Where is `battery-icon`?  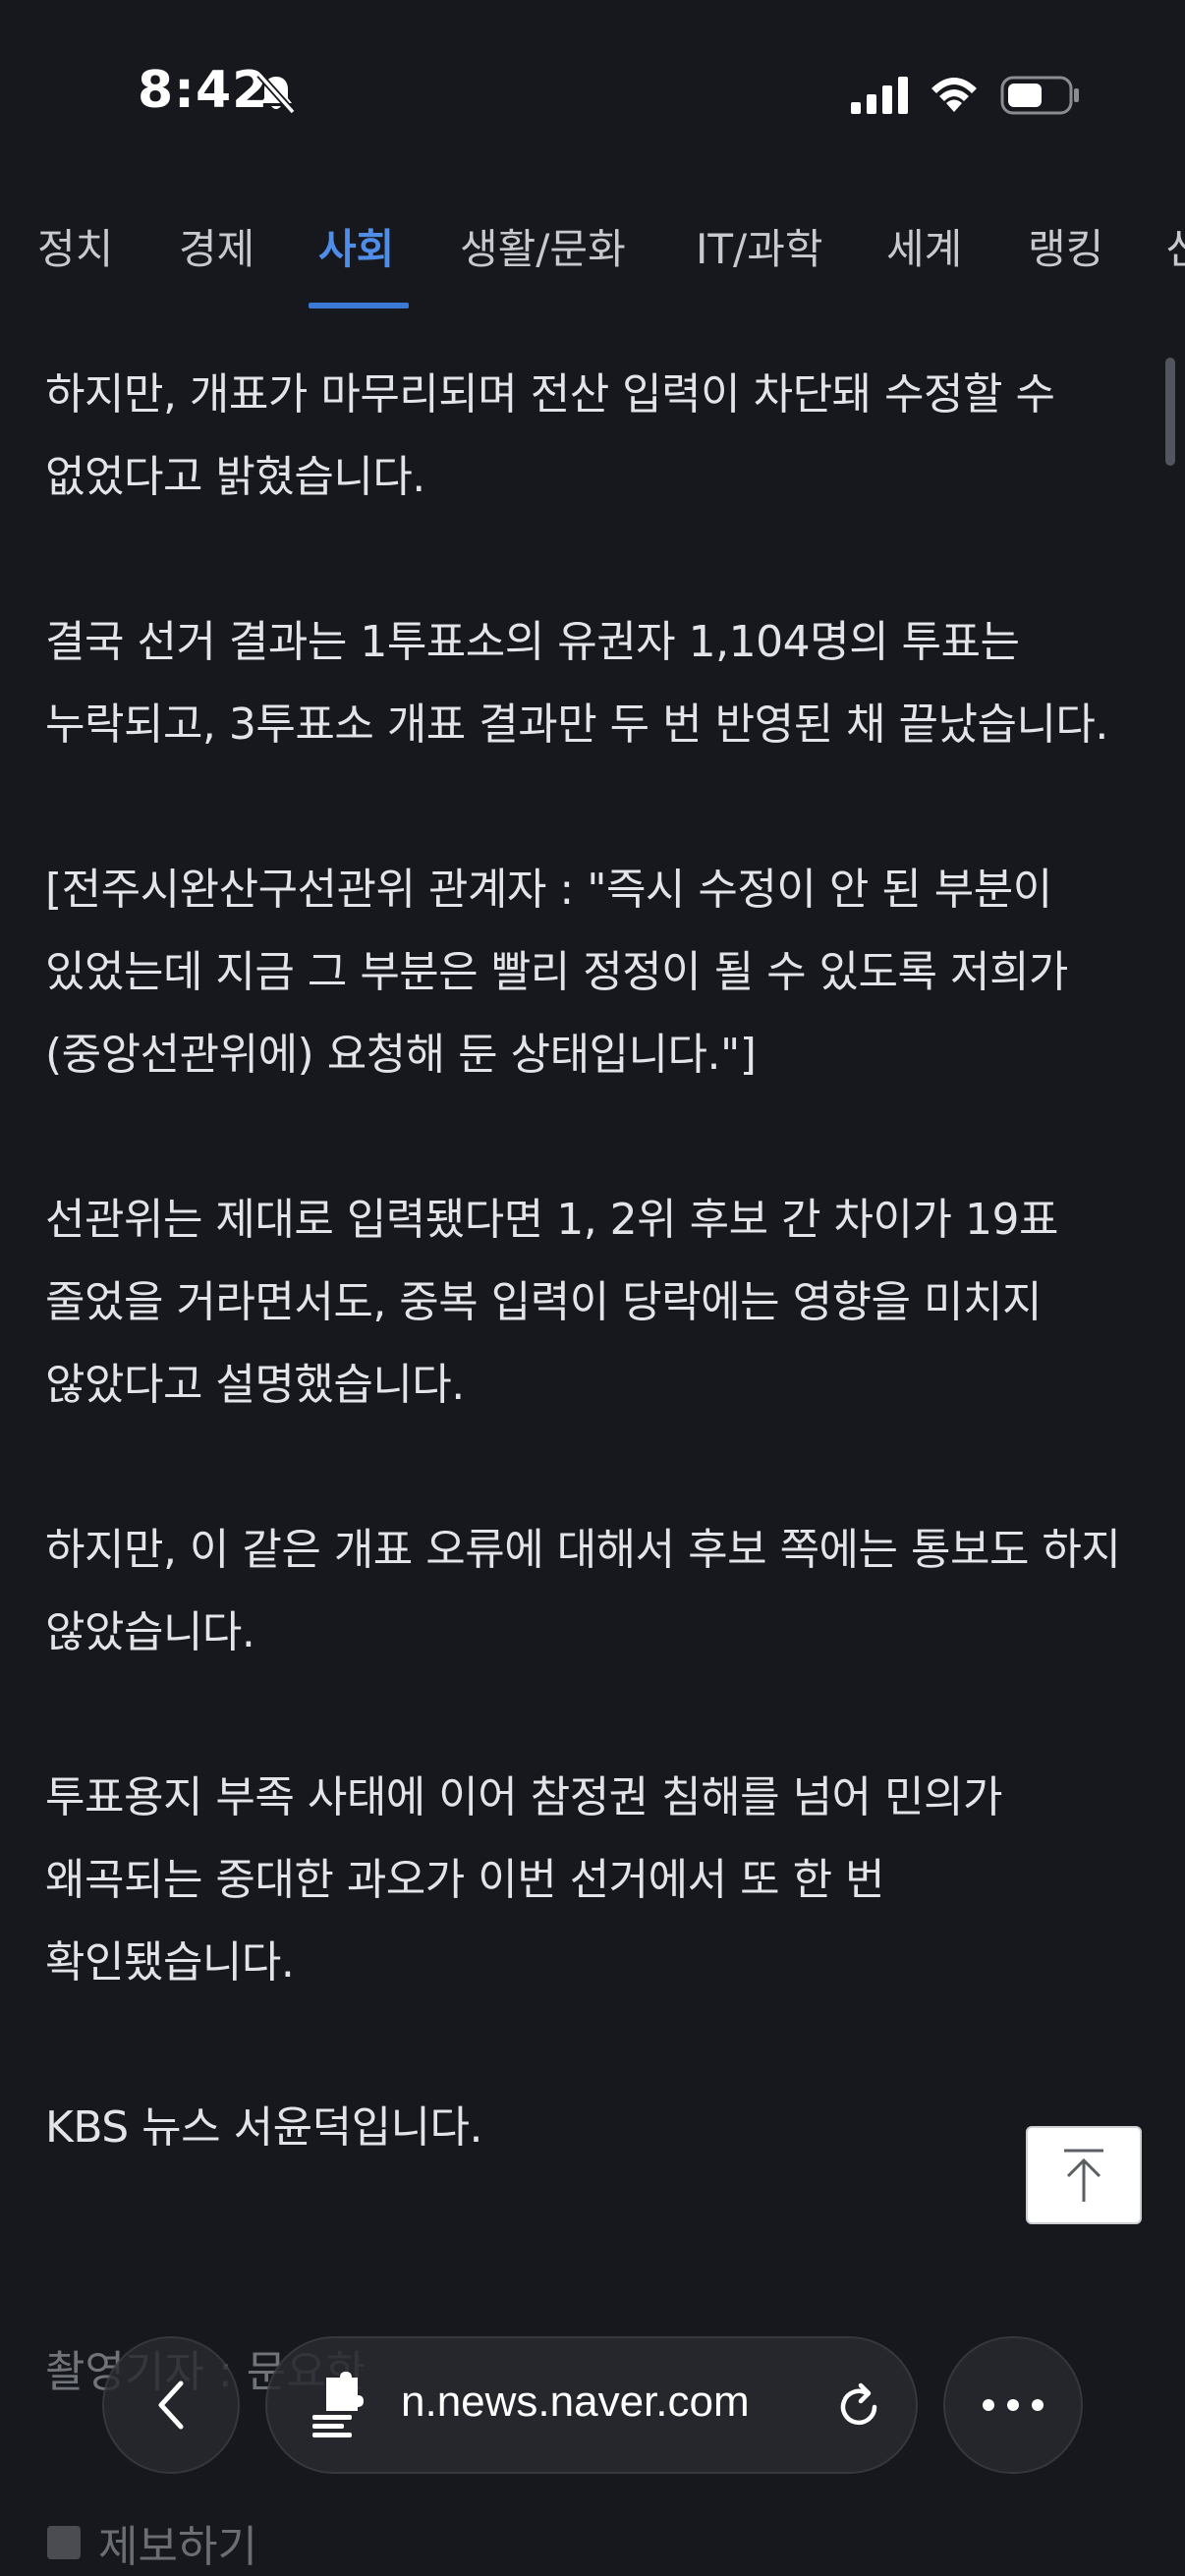 battery-icon is located at coordinates (1040, 95).